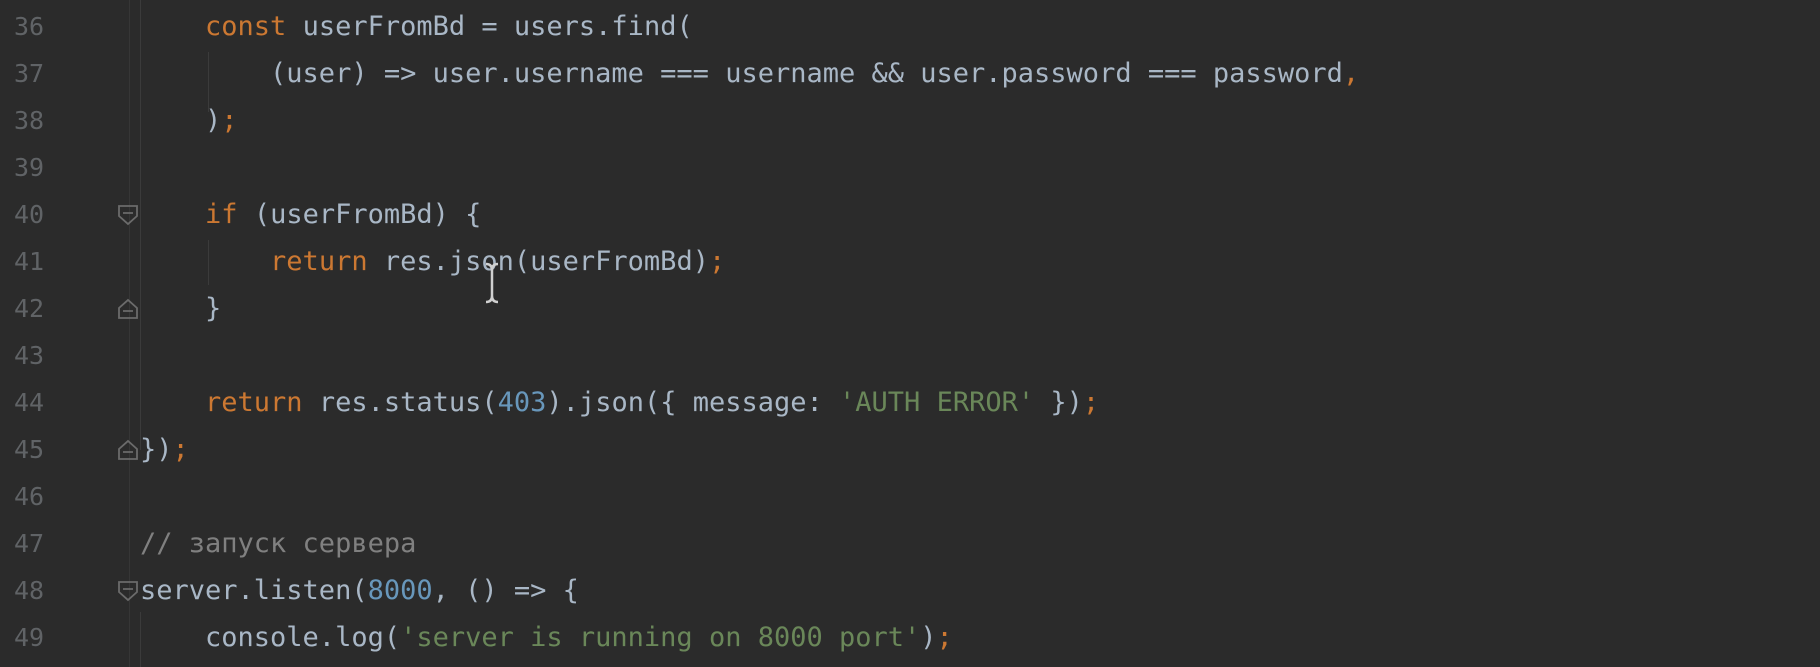  Describe the element at coordinates (29, 355) in the screenshot. I see `line-number: 43` at that location.